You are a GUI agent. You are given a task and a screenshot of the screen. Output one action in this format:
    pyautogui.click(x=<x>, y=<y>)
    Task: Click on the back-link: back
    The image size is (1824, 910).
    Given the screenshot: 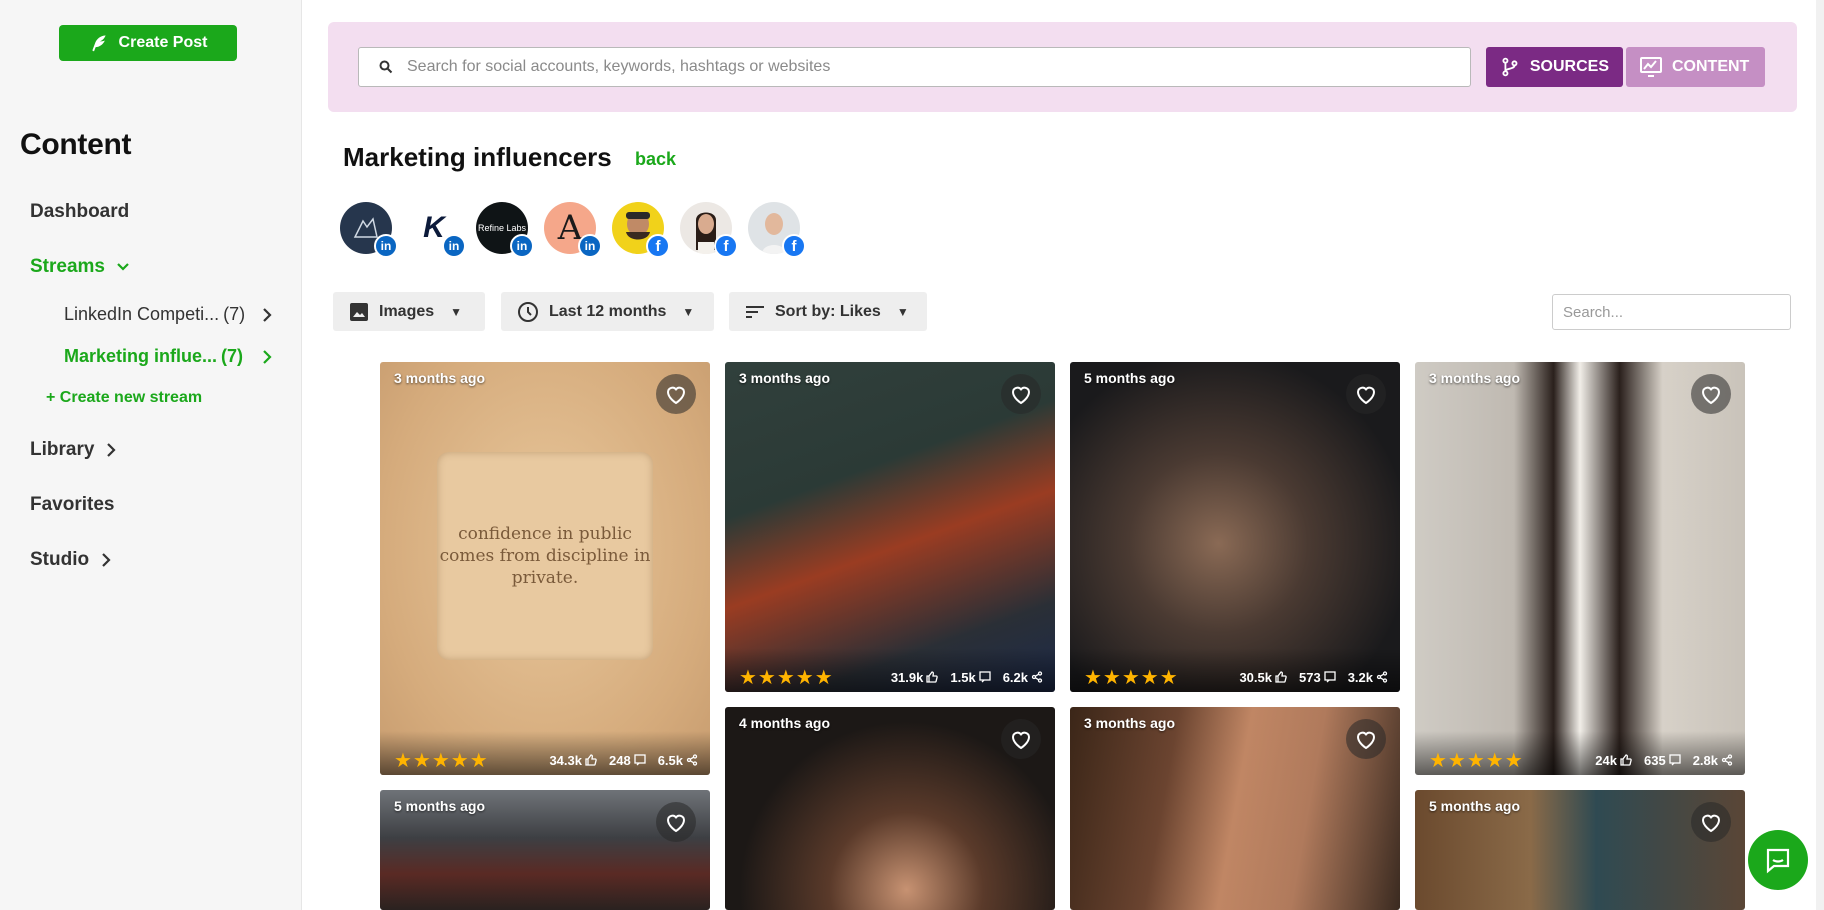 What is the action you would take?
    pyautogui.click(x=655, y=159)
    